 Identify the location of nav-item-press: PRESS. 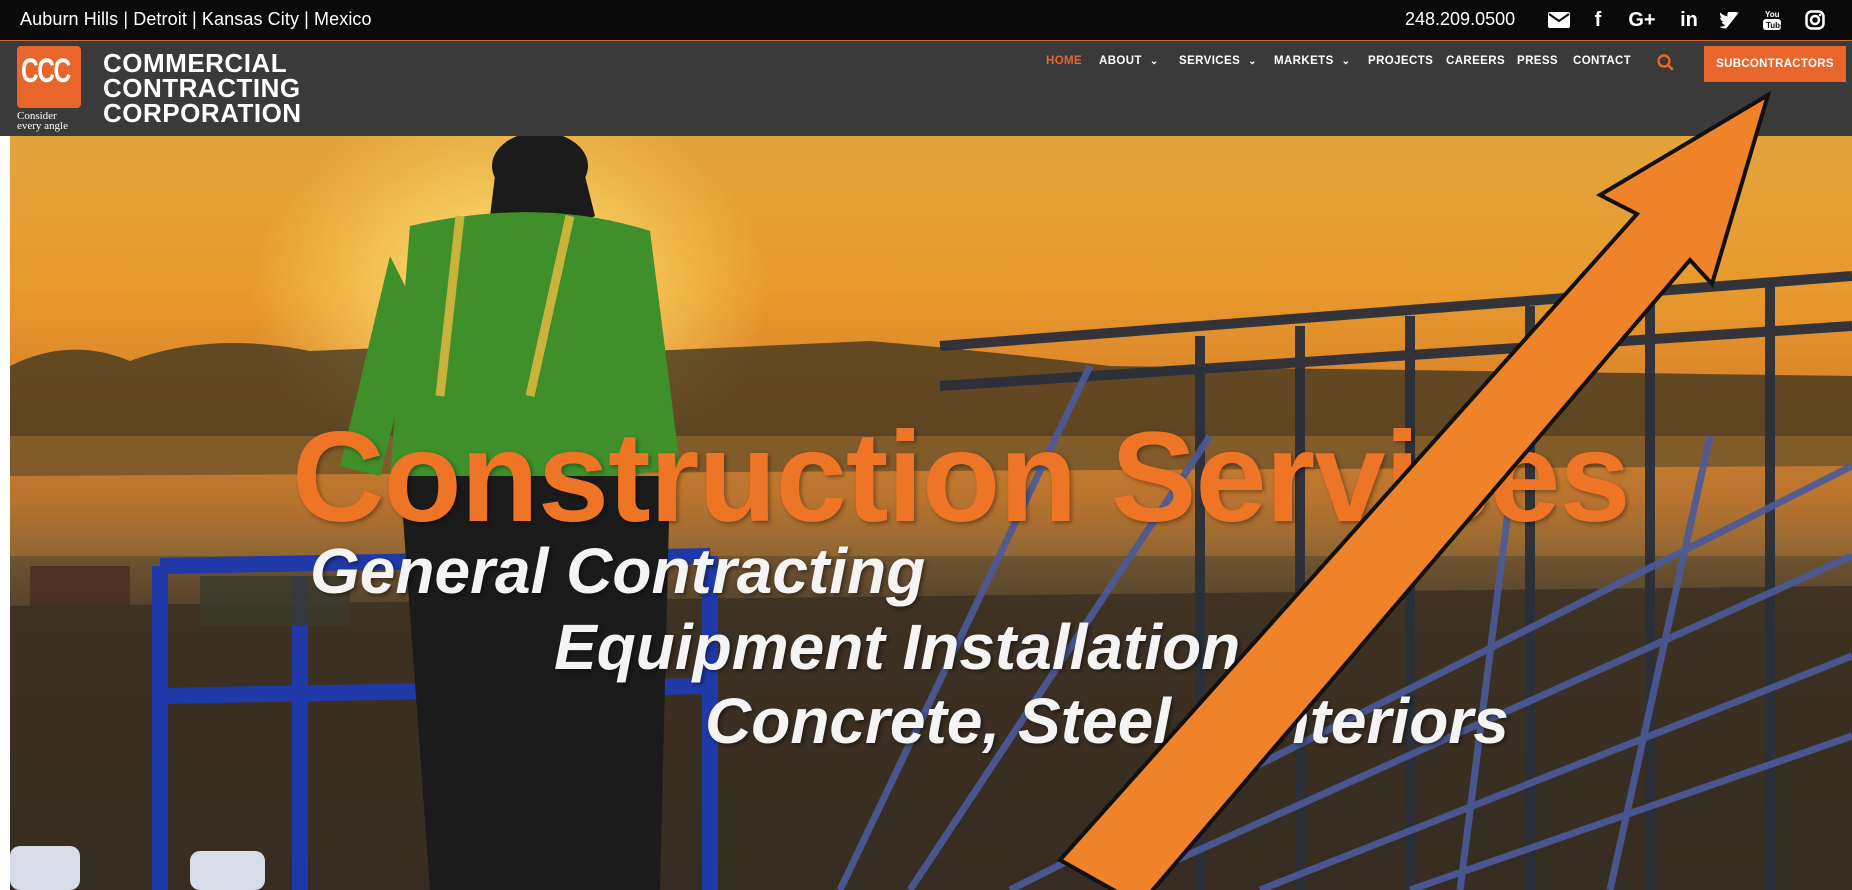
(1537, 61).